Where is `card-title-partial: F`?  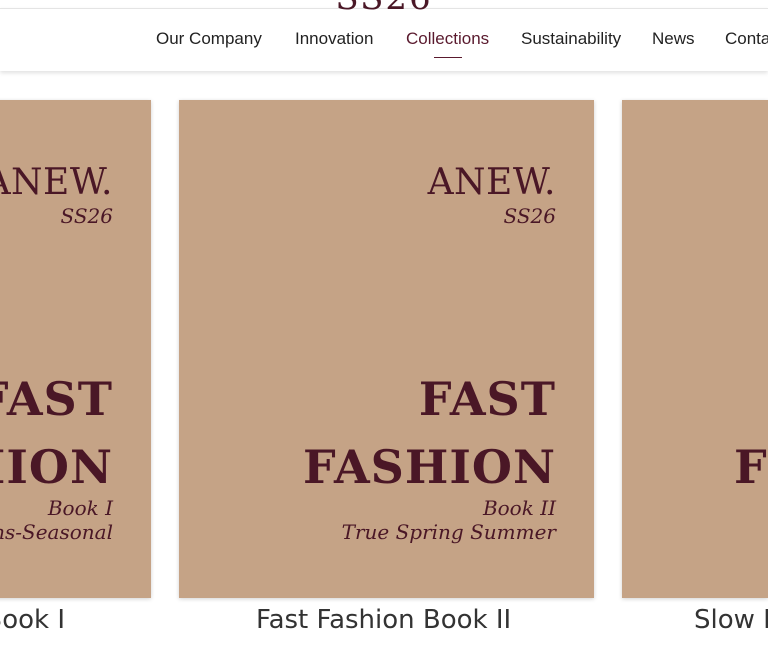
card-title-partial: F is located at coordinates (751, 467).